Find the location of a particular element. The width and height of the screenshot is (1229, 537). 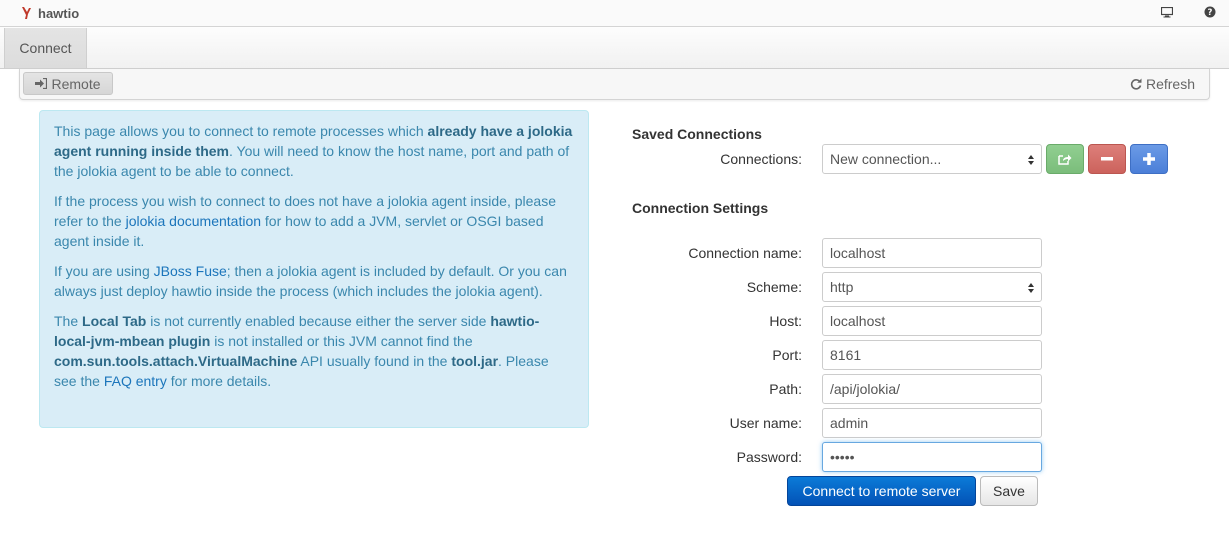

connections-label: Connections: is located at coordinates (761, 159).